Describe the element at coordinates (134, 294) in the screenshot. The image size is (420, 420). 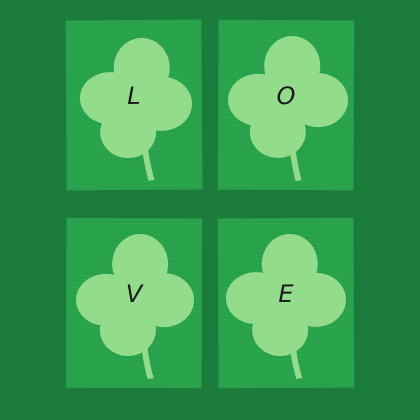
I see `card-letter: V` at that location.